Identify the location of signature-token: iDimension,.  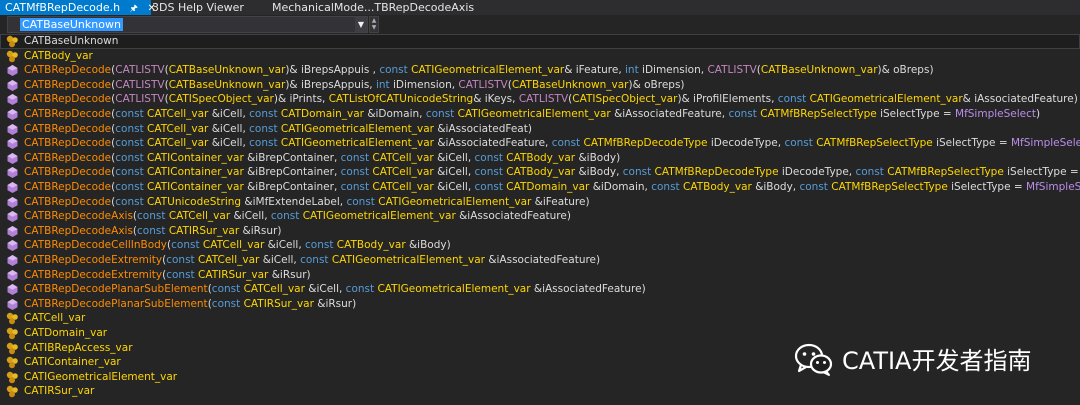
(426, 84).